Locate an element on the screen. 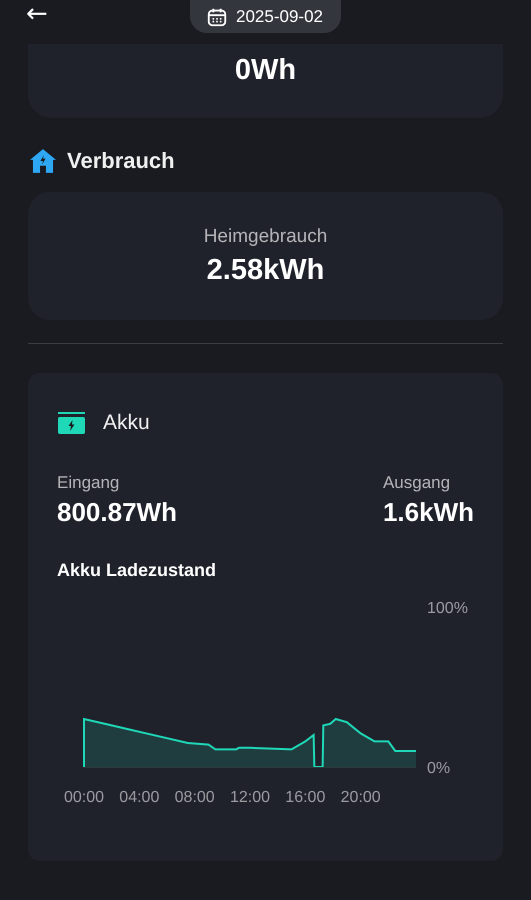 This screenshot has height=900, width=531. house-icon is located at coordinates (43, 161).